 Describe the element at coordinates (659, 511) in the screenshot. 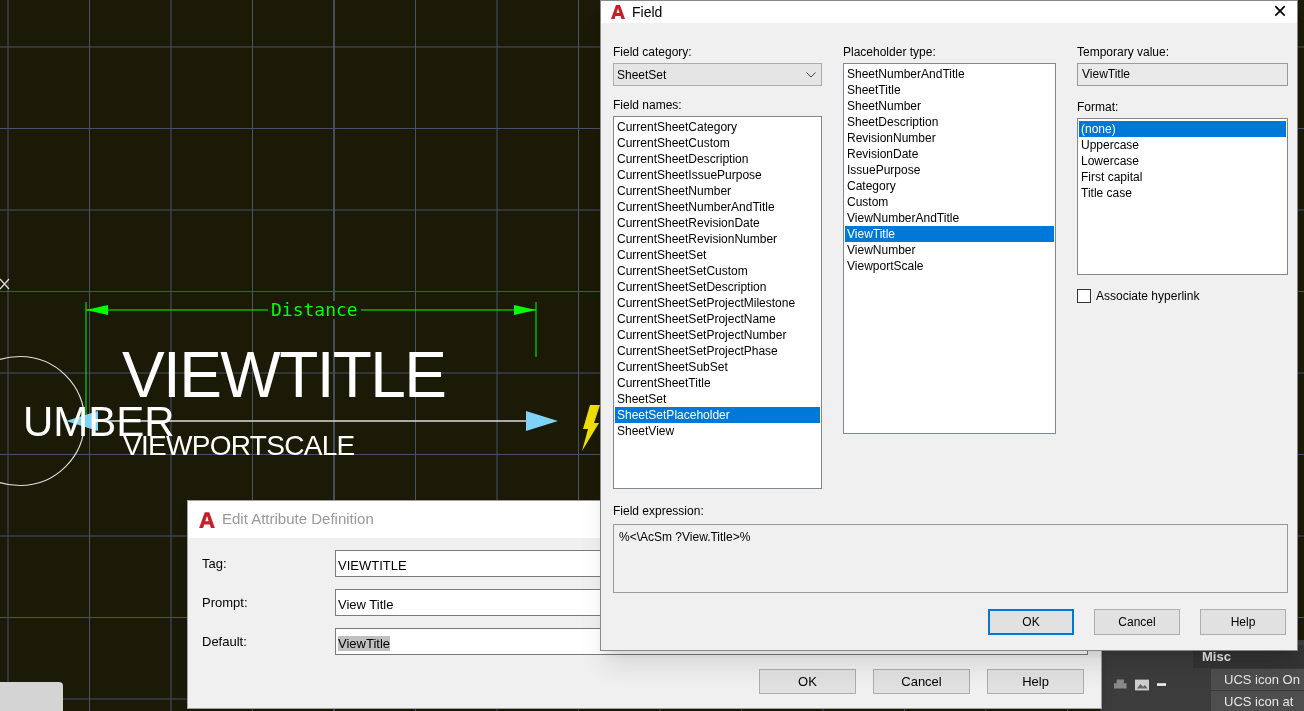

I see `field-label: Field expression:` at that location.